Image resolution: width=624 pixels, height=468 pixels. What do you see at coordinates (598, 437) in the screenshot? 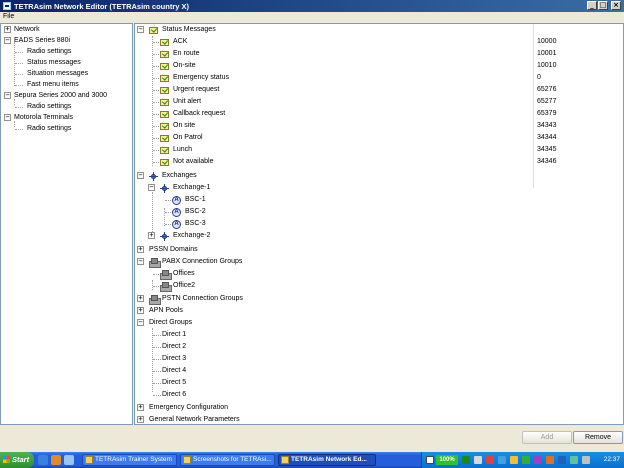
I see `remove-button: Remove` at bounding box center [598, 437].